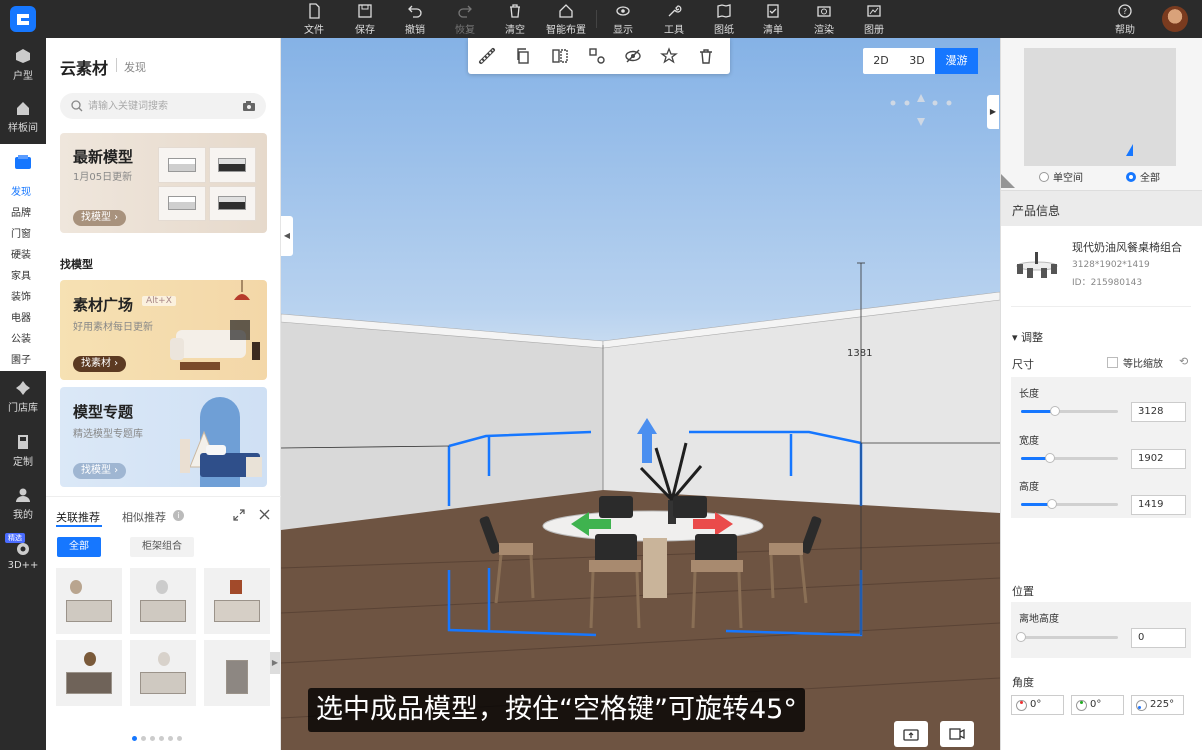  Describe the element at coordinates (144, 517) in the screenshot. I see `tab-similar: 相似推荐` at that location.